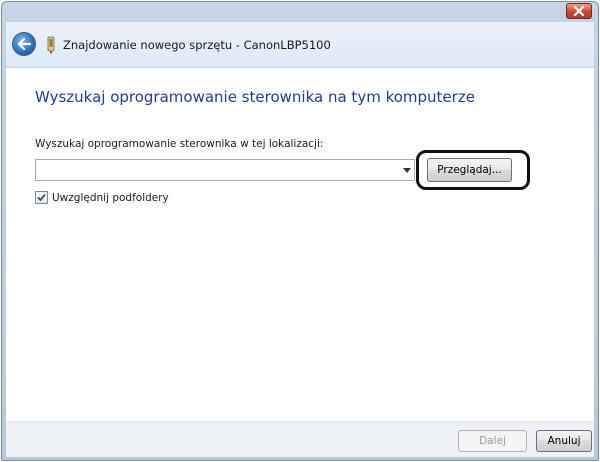 The height and width of the screenshot is (462, 600). What do you see at coordinates (51, 45) in the screenshot?
I see `hardware-device-icon` at bounding box center [51, 45].